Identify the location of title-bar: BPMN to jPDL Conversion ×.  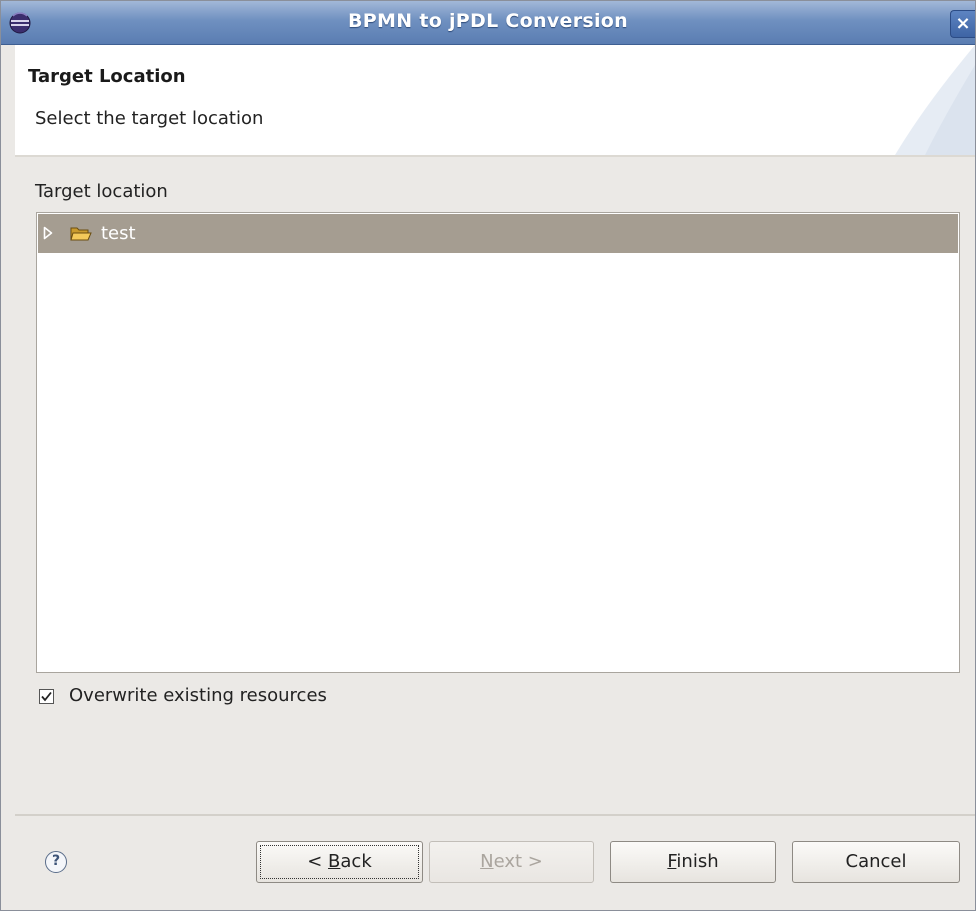
(488, 23).